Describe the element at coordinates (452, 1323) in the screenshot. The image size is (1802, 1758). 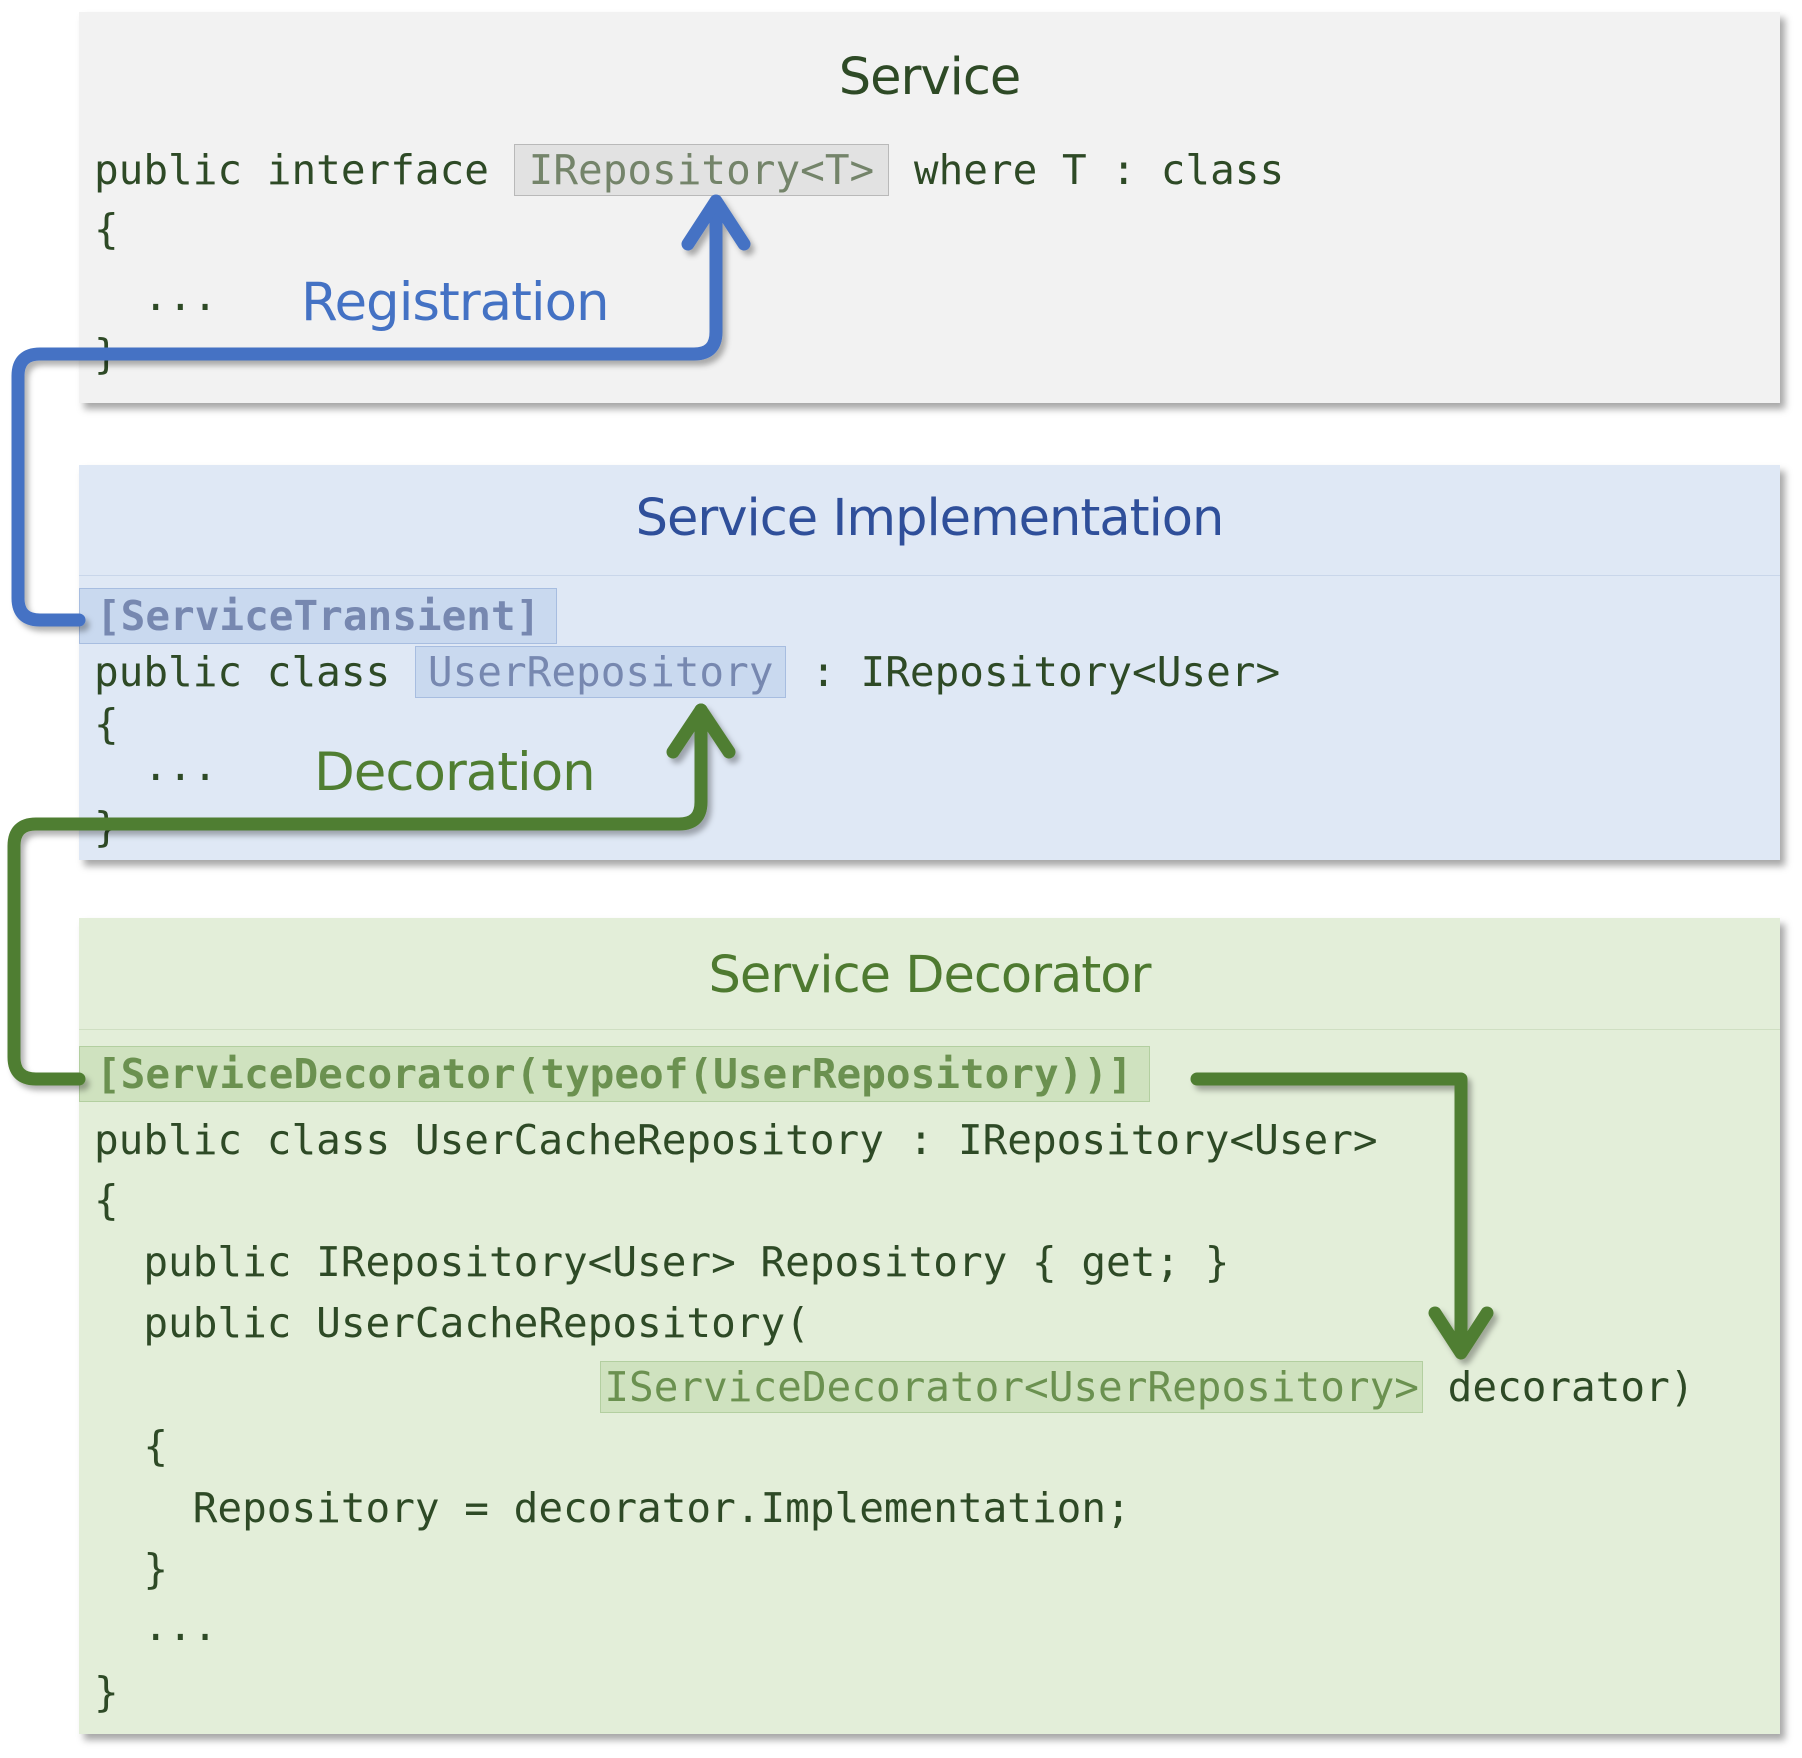
I see `decorator-code-line-4: public UserCacheRepository(` at that location.